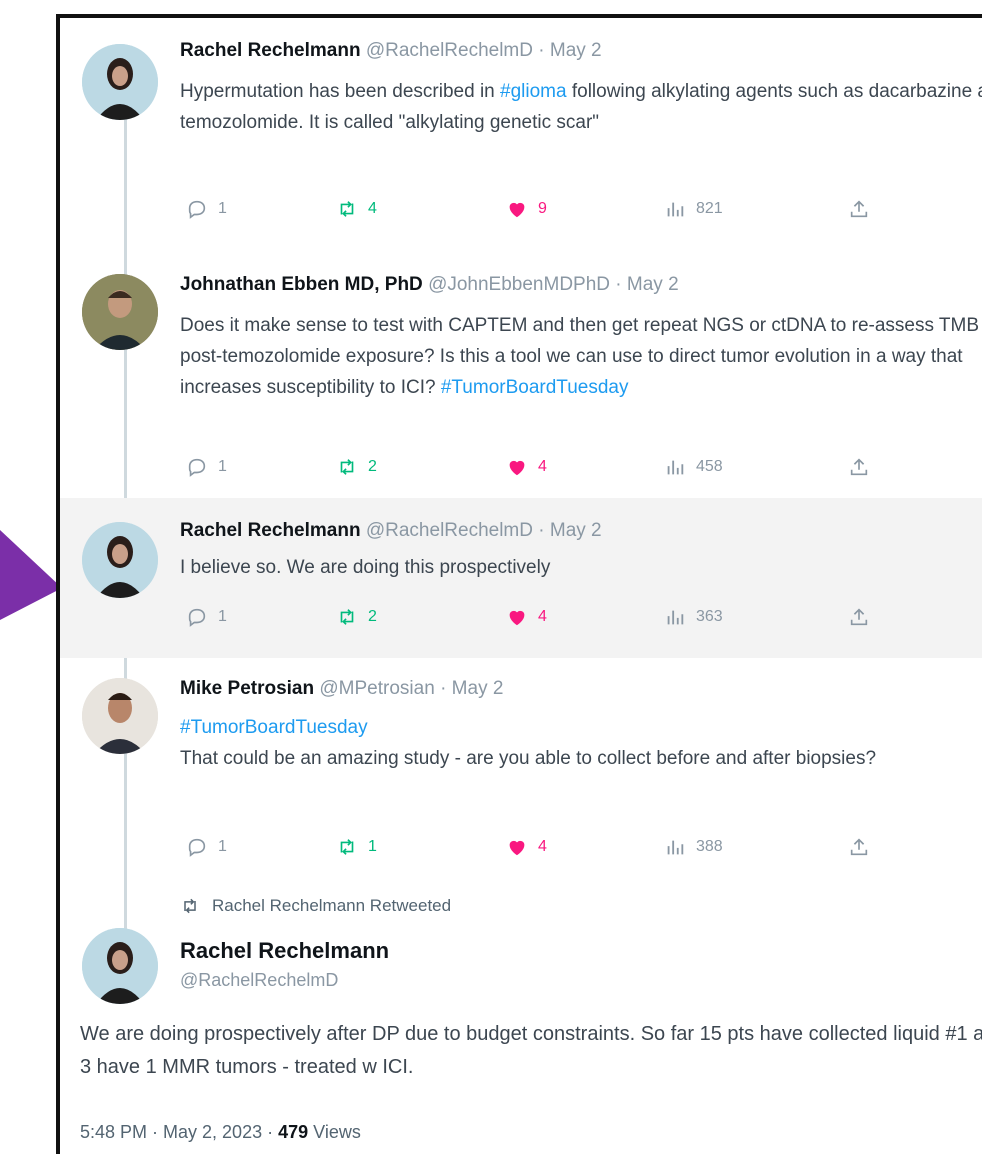  What do you see at coordinates (284, 951) in the screenshot?
I see `main-author-name: Rachel Rechelmann` at bounding box center [284, 951].